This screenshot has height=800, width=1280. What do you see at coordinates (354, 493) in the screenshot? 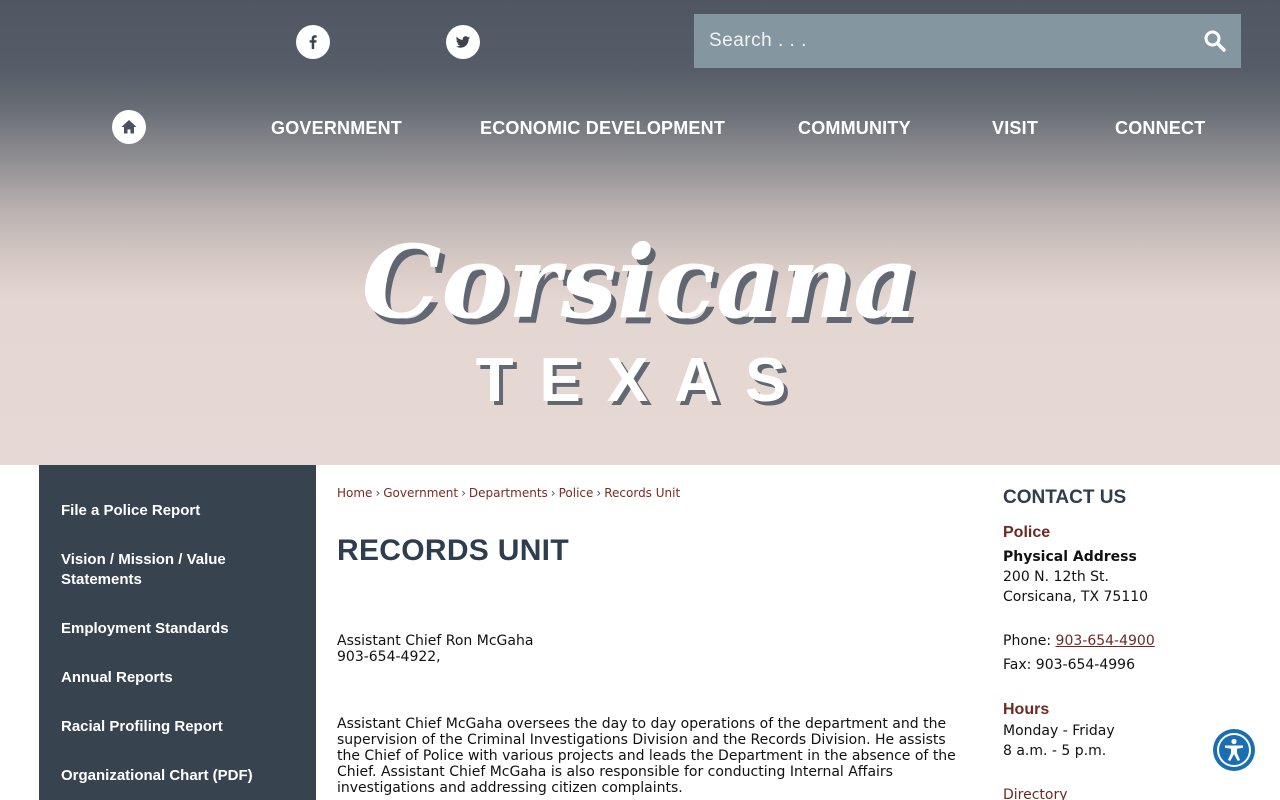
I see `breadcrumb-home: Home` at bounding box center [354, 493].